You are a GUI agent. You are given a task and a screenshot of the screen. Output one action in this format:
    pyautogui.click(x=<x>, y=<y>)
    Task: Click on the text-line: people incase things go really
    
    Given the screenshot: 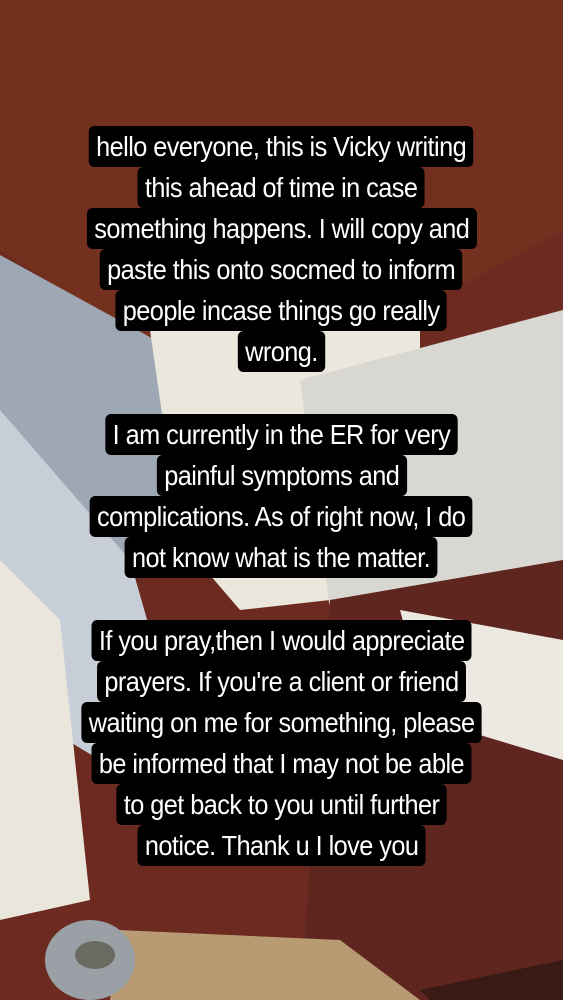 What is the action you would take?
    pyautogui.click(x=281, y=310)
    